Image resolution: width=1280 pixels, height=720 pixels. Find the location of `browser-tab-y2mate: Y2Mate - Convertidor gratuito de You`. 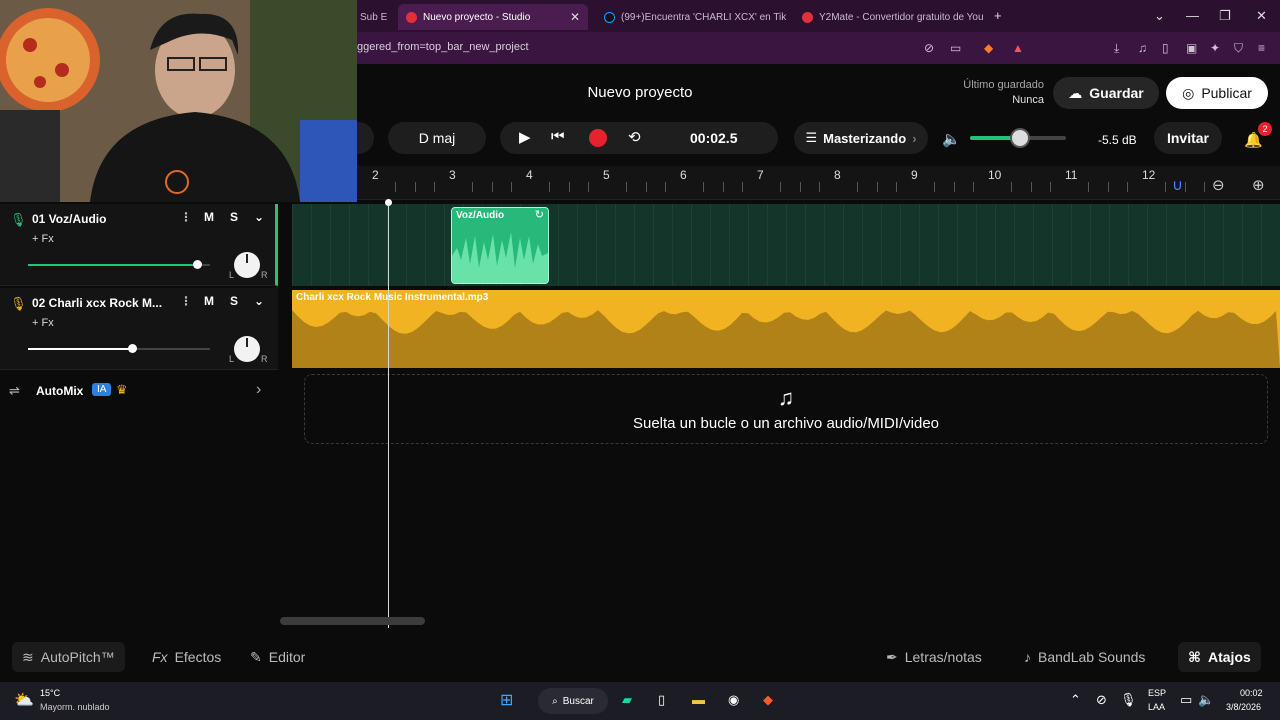

browser-tab-y2mate: Y2Mate - Convertidor gratuito de You is located at coordinates (889, 17).